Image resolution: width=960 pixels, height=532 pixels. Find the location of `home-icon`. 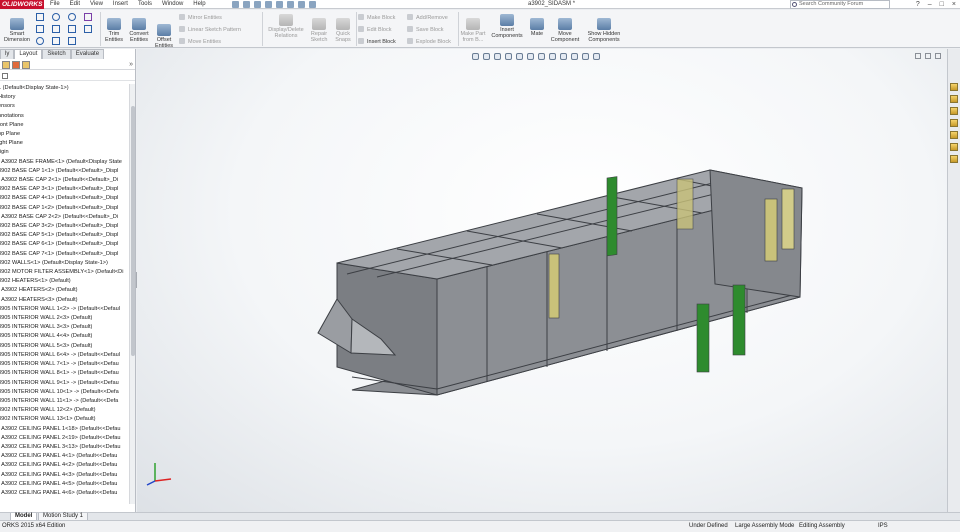

home-icon is located at coordinates (954, 87).